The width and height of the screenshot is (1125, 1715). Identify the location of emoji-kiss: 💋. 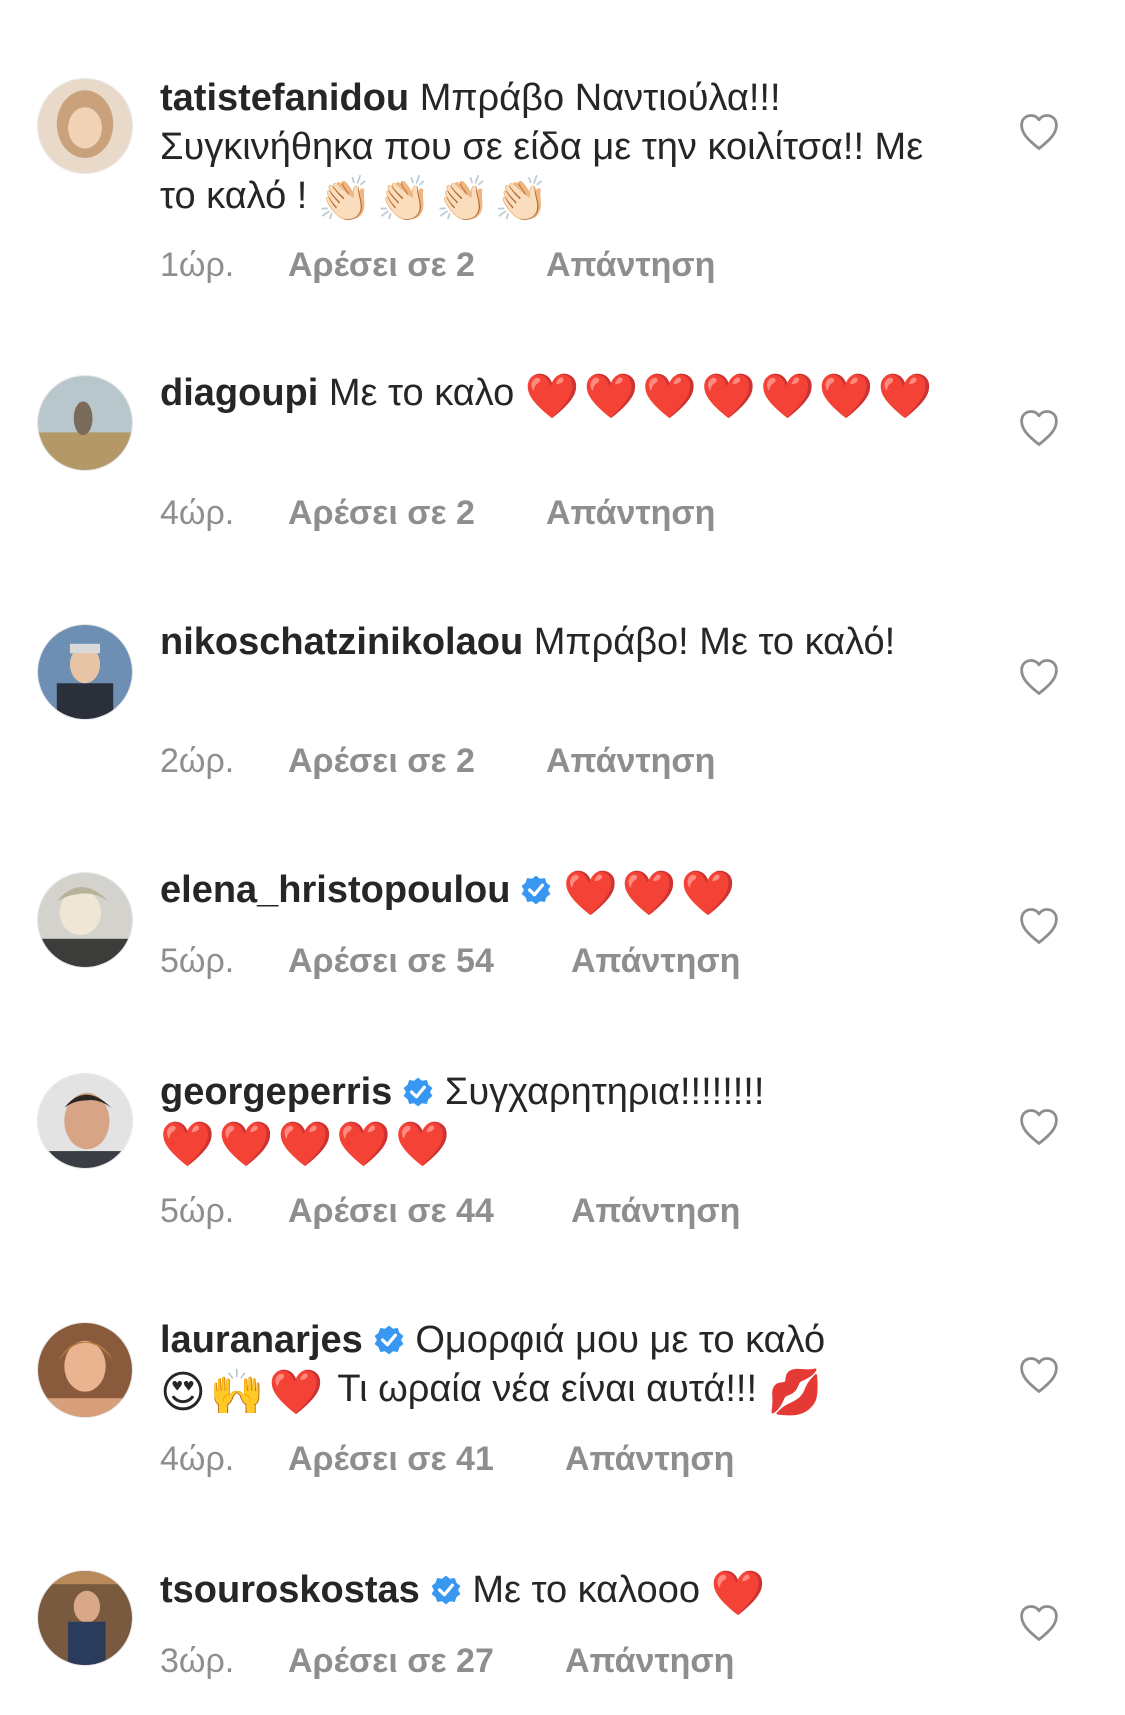
(797, 1392).